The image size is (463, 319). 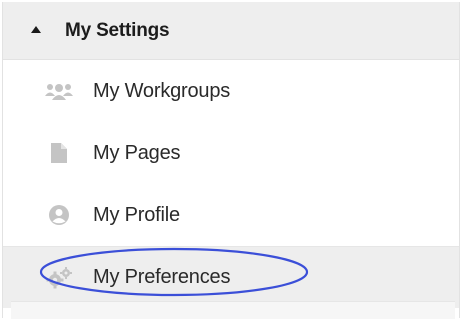 What do you see at coordinates (59, 278) in the screenshot?
I see `gears-icon` at bounding box center [59, 278].